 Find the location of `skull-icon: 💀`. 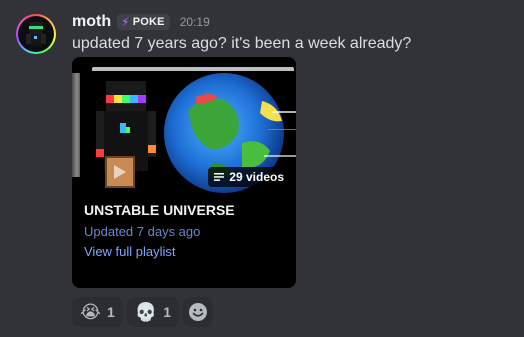

skull-icon: 💀 is located at coordinates (146, 312).